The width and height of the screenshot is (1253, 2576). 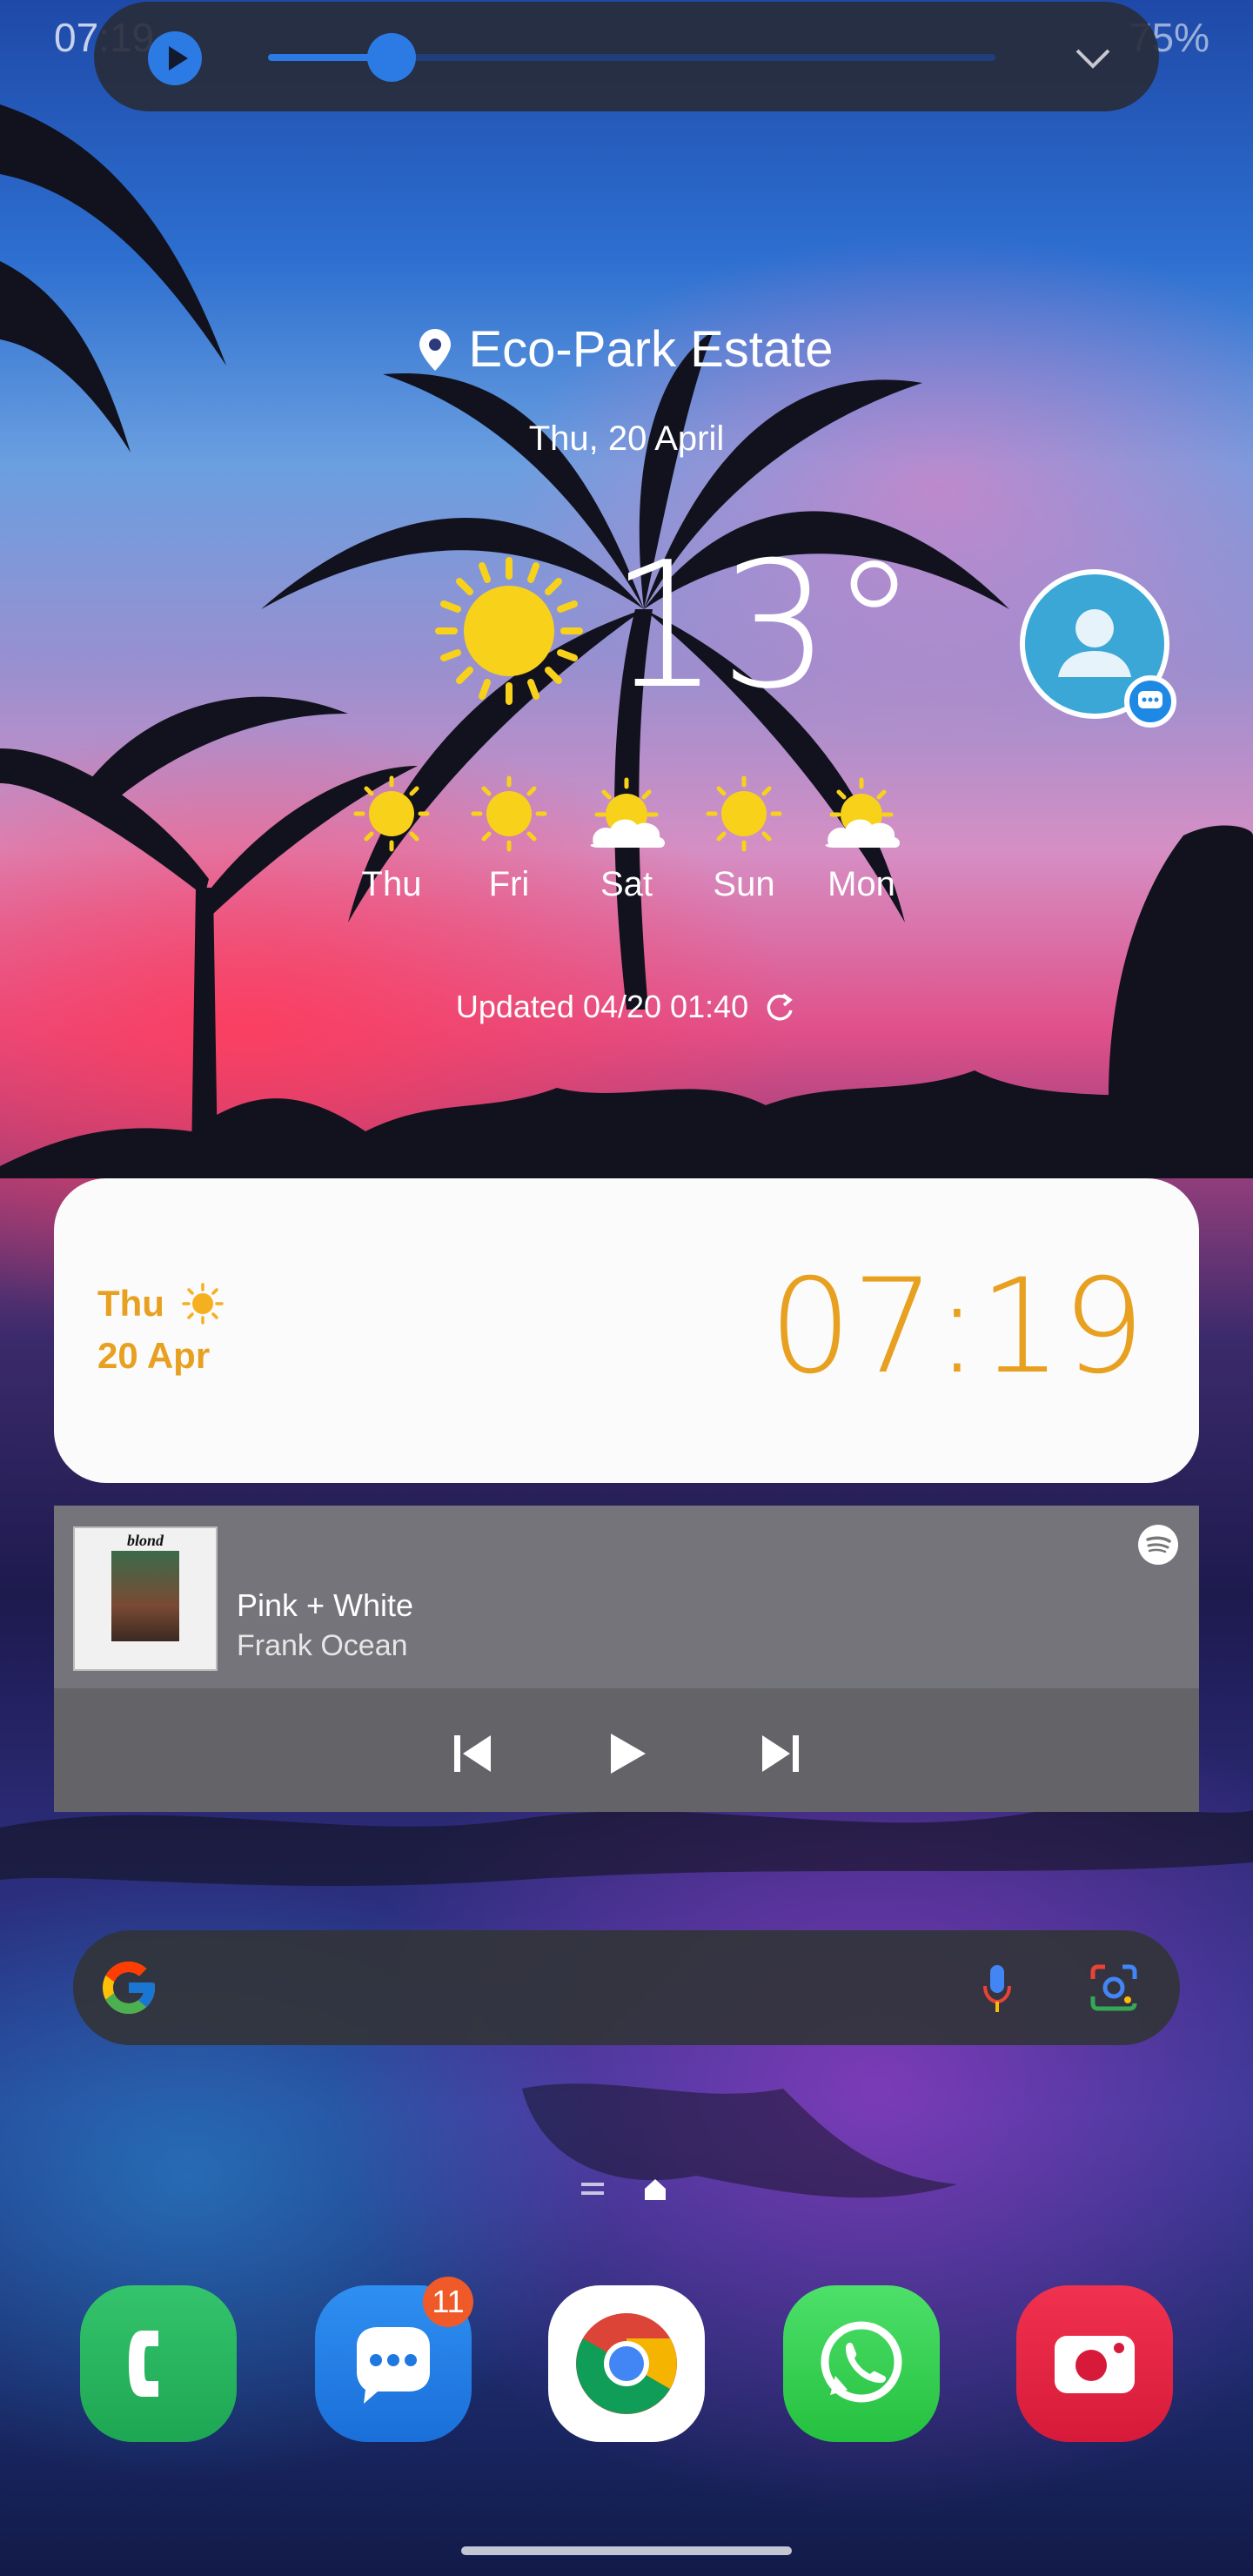 What do you see at coordinates (509, 884) in the screenshot?
I see `forecast-day-label: Fri` at bounding box center [509, 884].